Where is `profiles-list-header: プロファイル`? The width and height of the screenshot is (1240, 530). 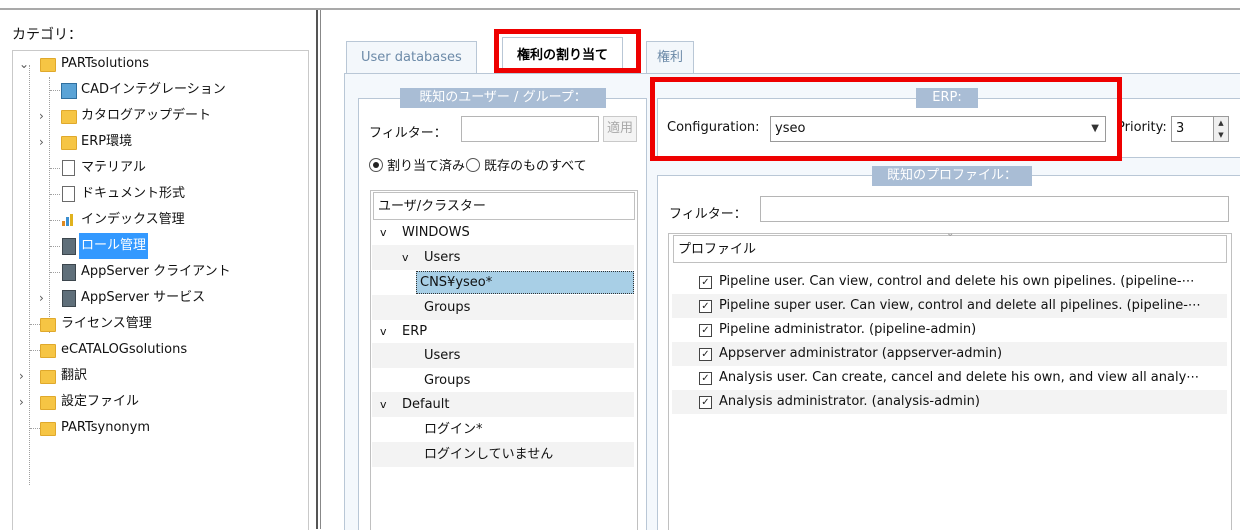 profiles-list-header: プロファイル is located at coordinates (950, 249).